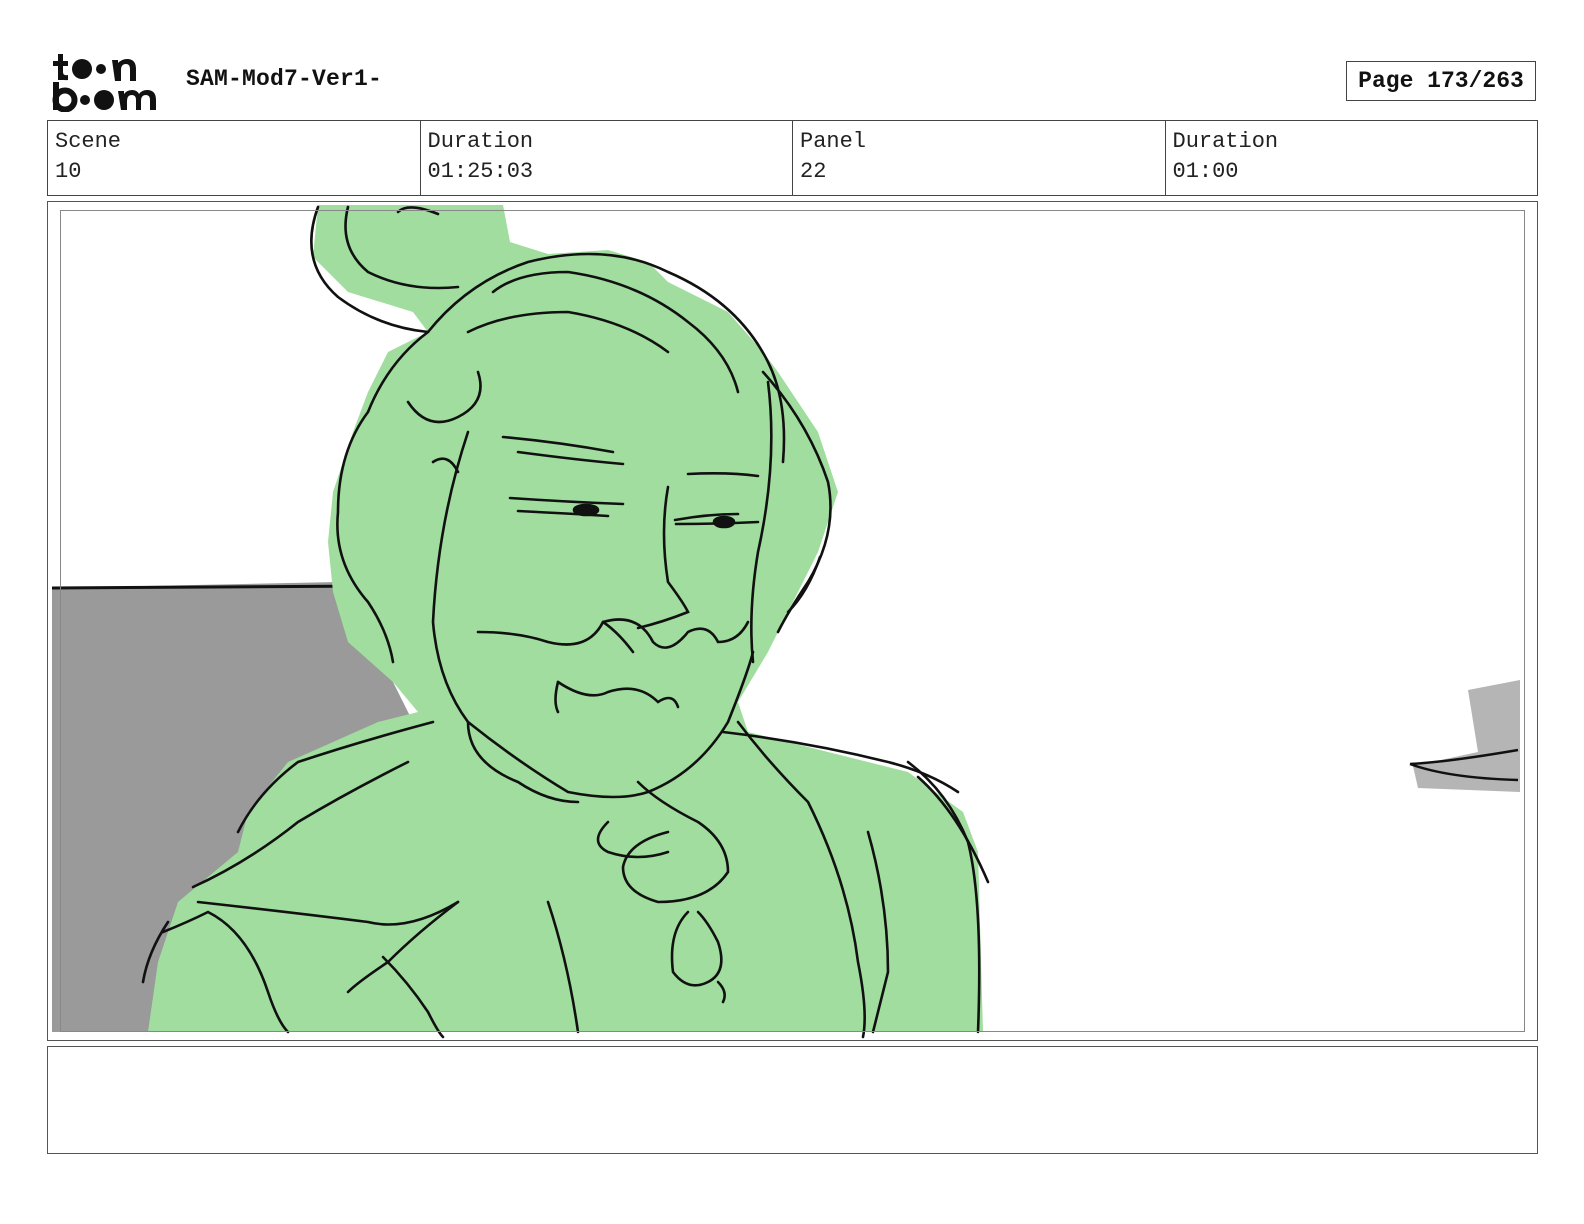 The width and height of the screenshot is (1584, 1224). I want to click on panel-duration-value: 01:00, so click(1205, 171).